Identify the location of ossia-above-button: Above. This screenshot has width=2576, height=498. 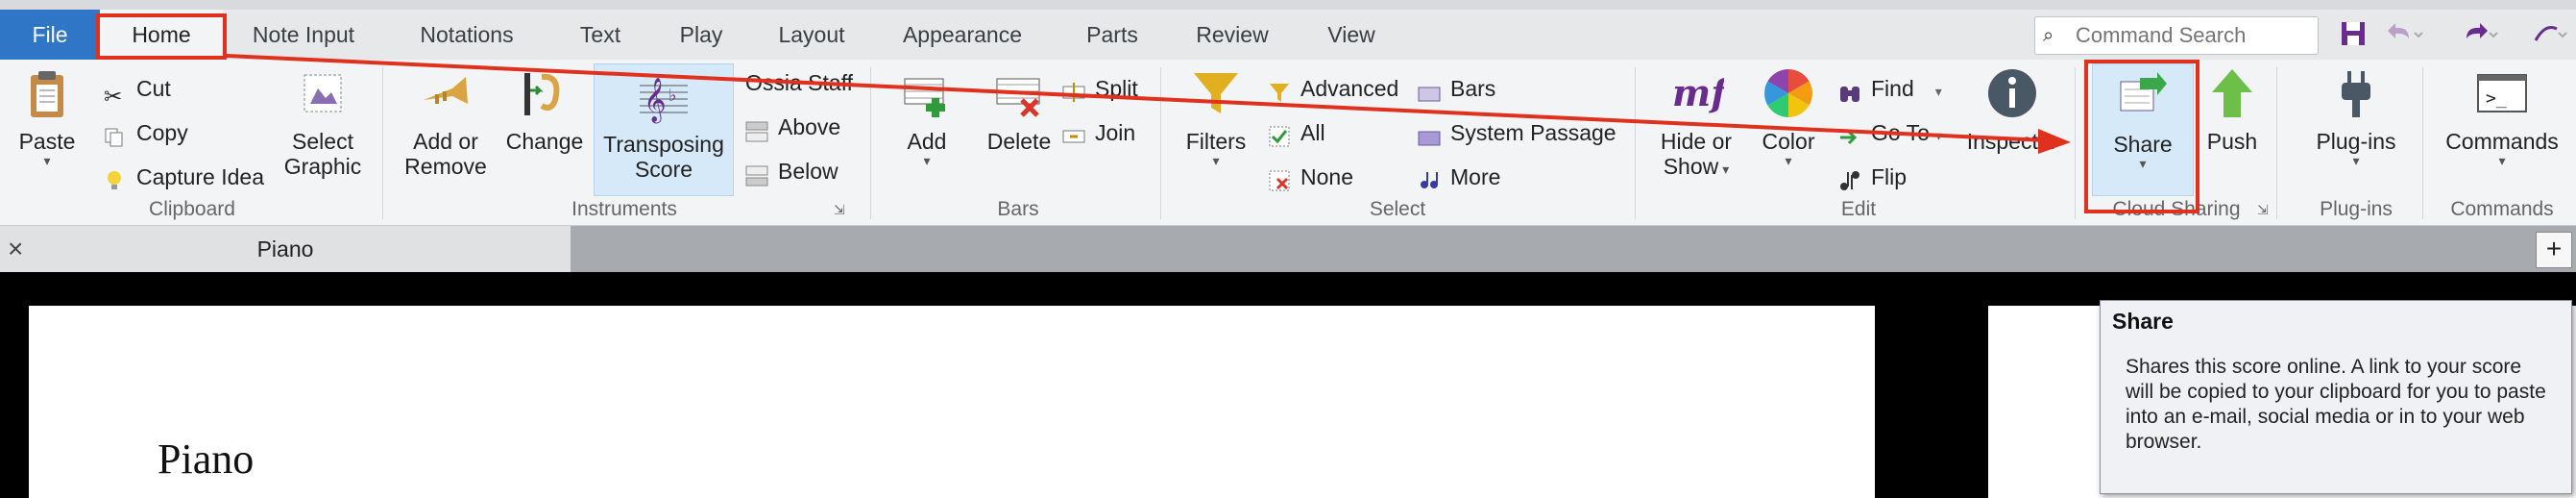
(792, 127).